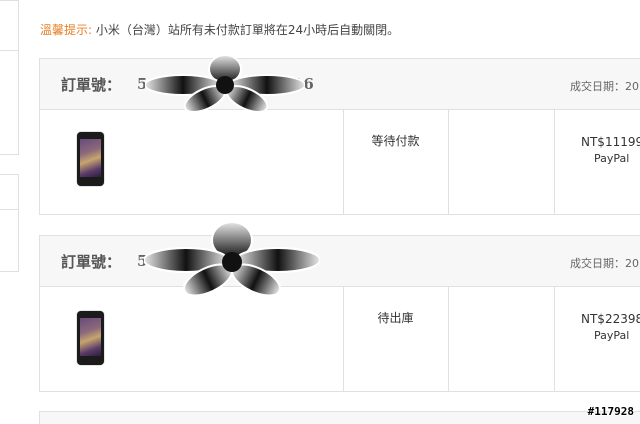 Image resolution: width=640 pixels, height=424 pixels. Describe the element at coordinates (610, 411) in the screenshot. I see `watermark: #117928` at that location.